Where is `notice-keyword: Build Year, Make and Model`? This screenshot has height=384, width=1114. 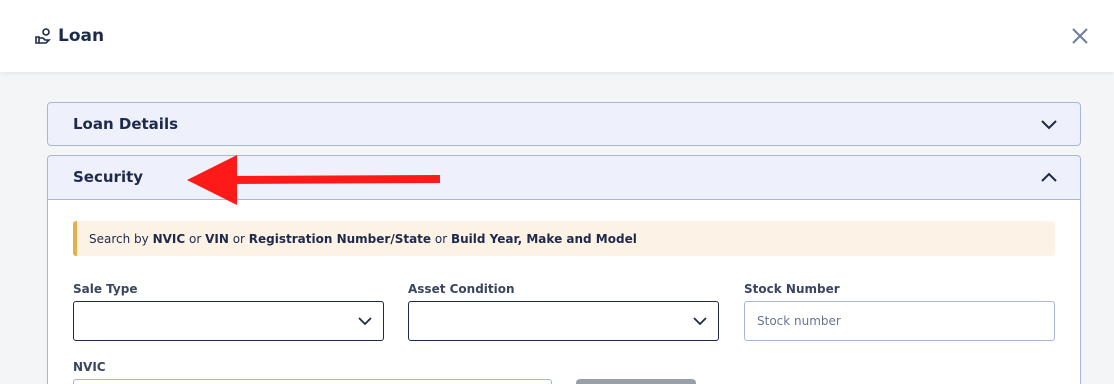 notice-keyword: Build Year, Make and Model is located at coordinates (543, 238).